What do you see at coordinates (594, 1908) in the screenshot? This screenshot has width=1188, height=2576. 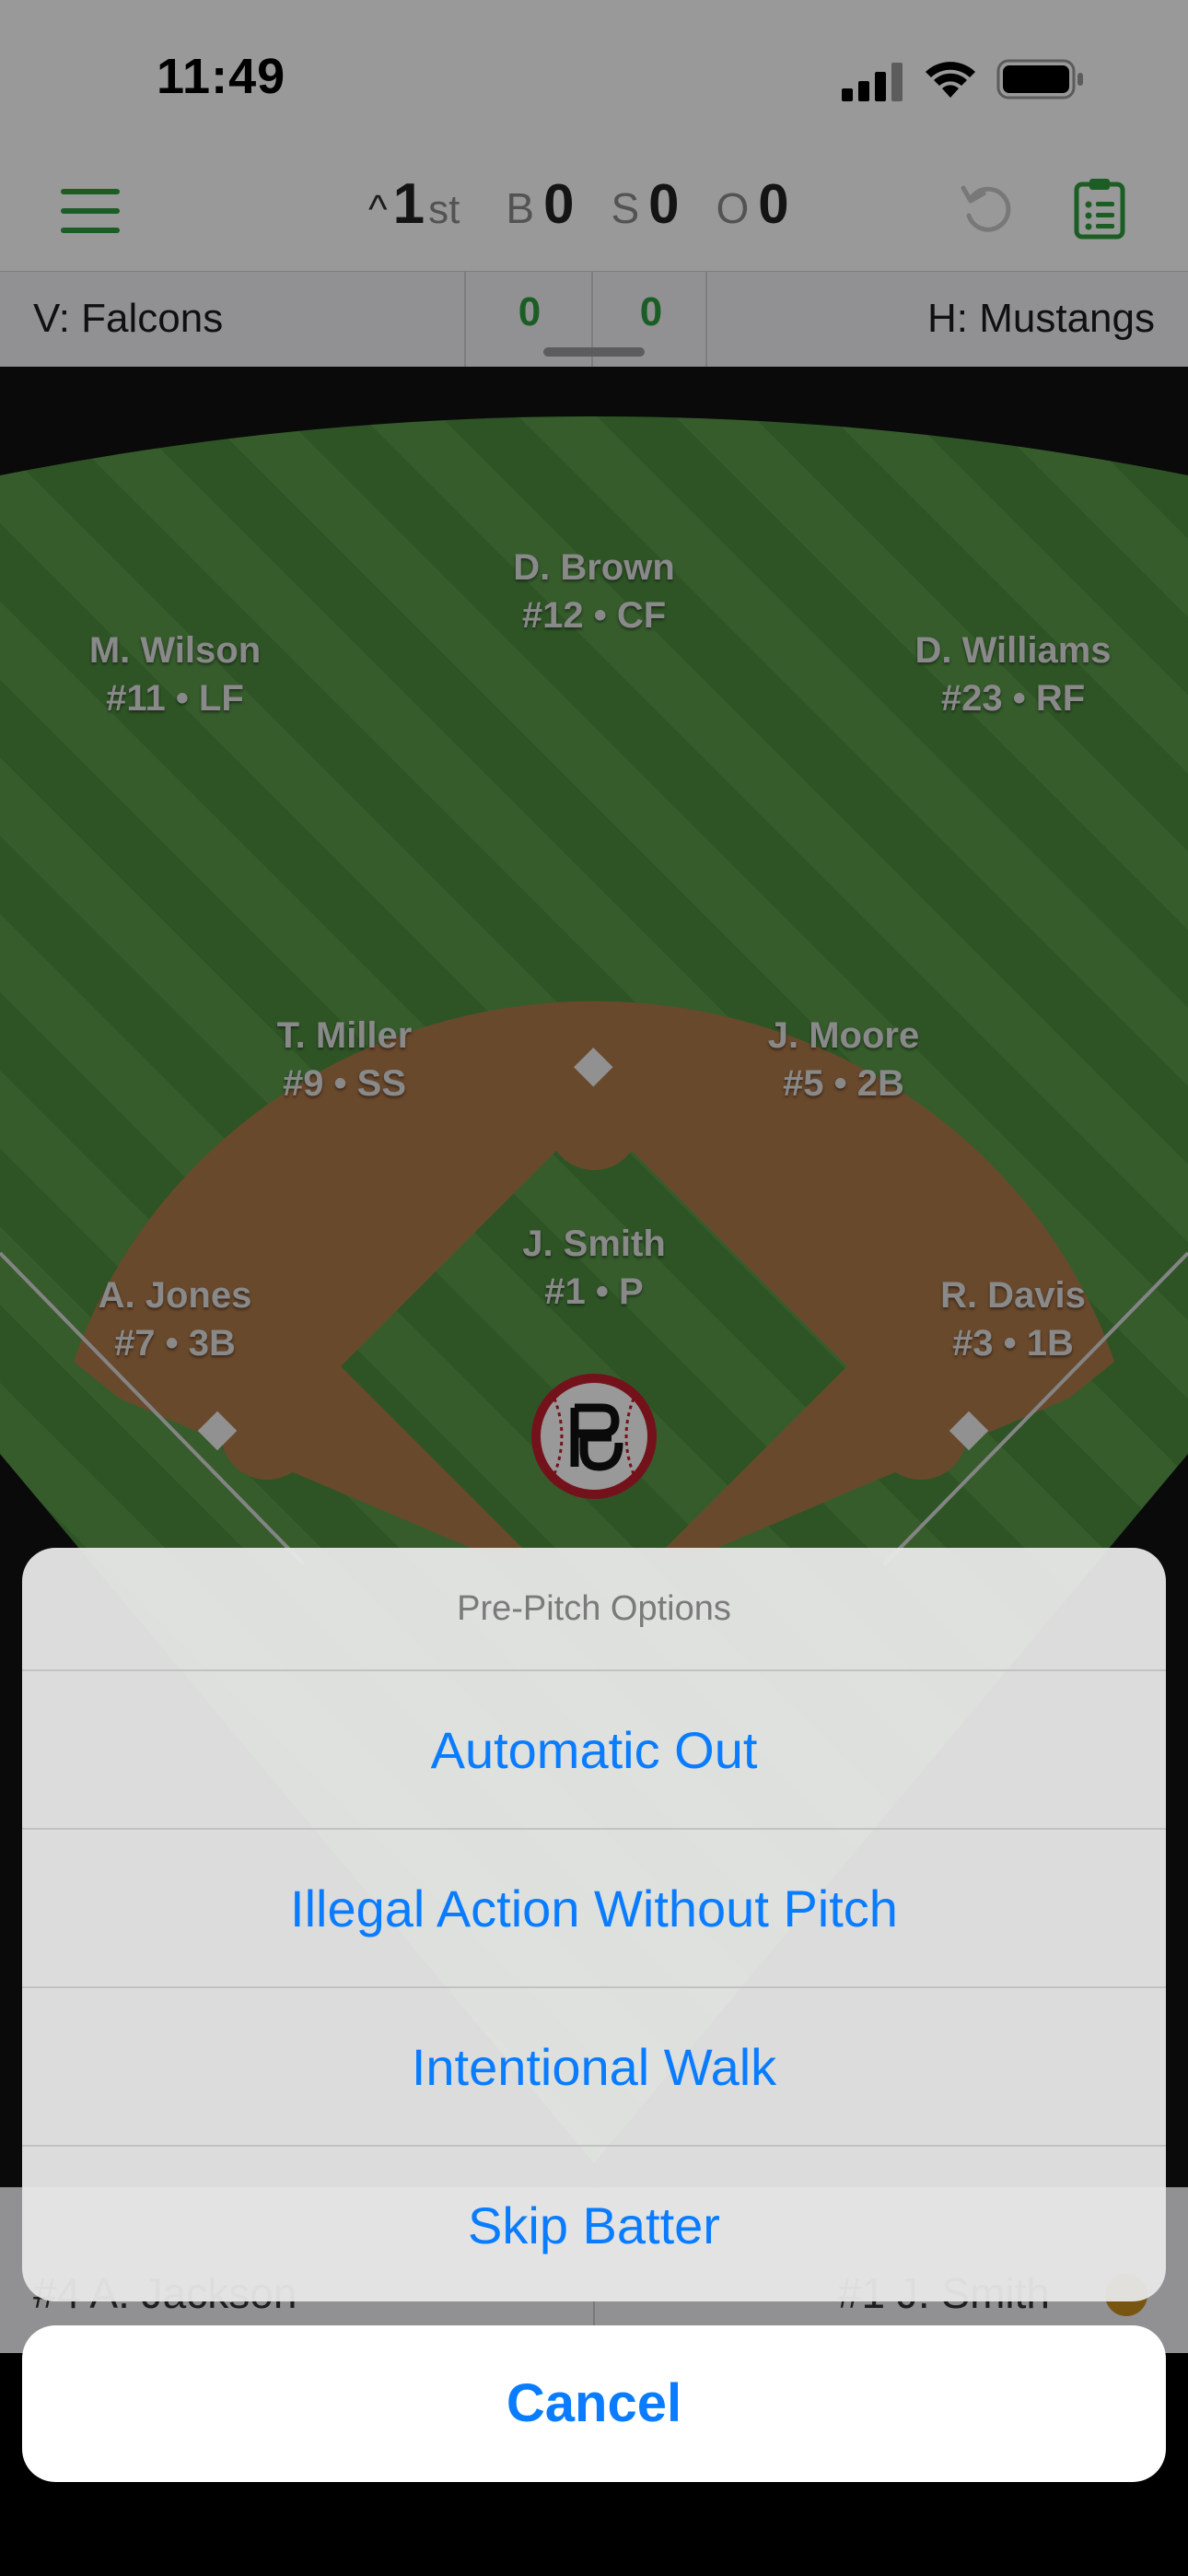 I see `illegal-action-button: Illegal Action Without Pitch` at bounding box center [594, 1908].